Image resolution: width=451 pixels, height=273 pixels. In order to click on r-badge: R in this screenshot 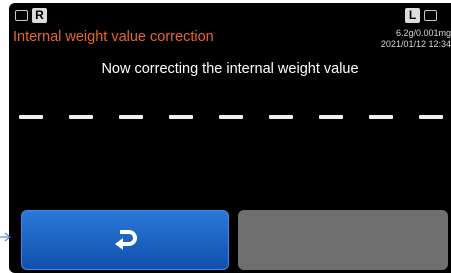, I will do `click(39, 15)`.